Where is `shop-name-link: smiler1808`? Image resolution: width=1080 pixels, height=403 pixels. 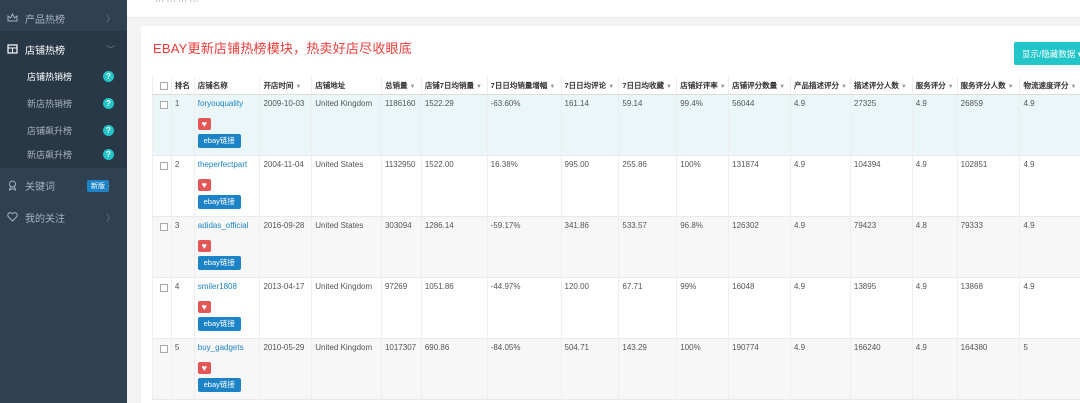 shop-name-link: smiler1808 is located at coordinates (217, 286).